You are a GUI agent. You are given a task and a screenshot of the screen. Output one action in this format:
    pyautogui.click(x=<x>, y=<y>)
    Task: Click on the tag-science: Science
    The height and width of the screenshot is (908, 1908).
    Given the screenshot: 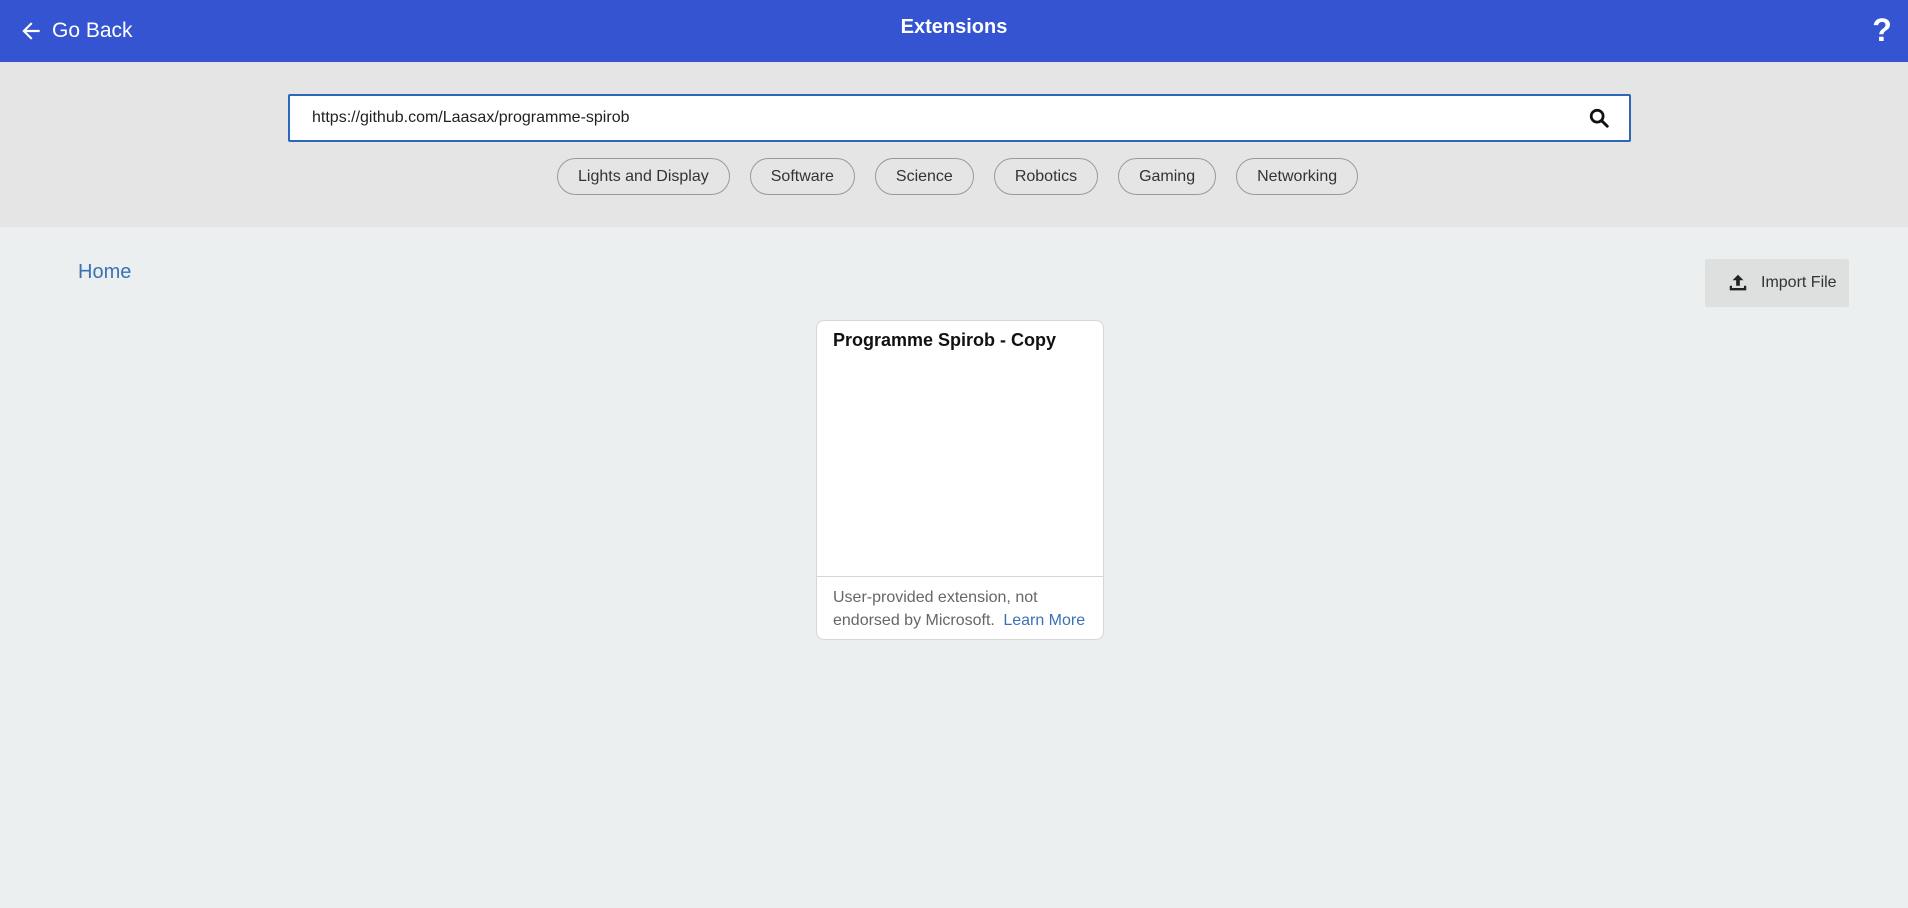 What is the action you would take?
    pyautogui.click(x=924, y=176)
    